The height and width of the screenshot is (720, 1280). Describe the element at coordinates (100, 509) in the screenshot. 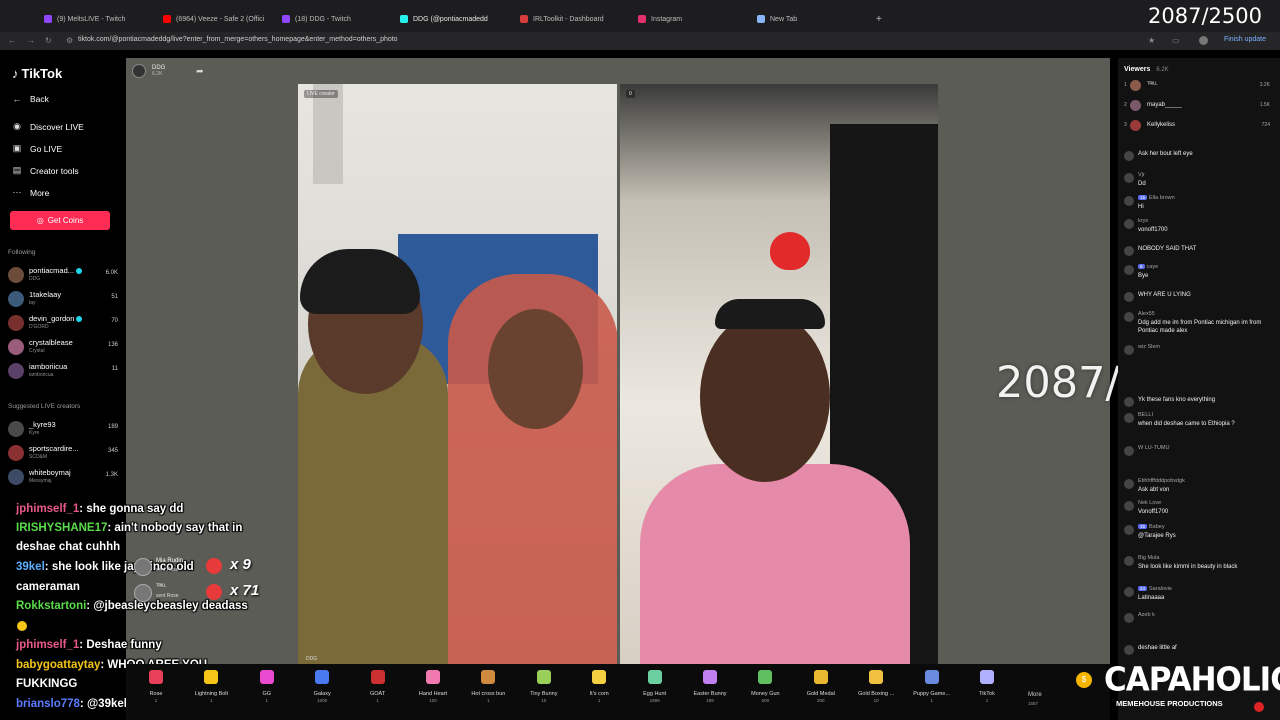

I see `chat-line: jphimself_1: she gonna say dd` at that location.